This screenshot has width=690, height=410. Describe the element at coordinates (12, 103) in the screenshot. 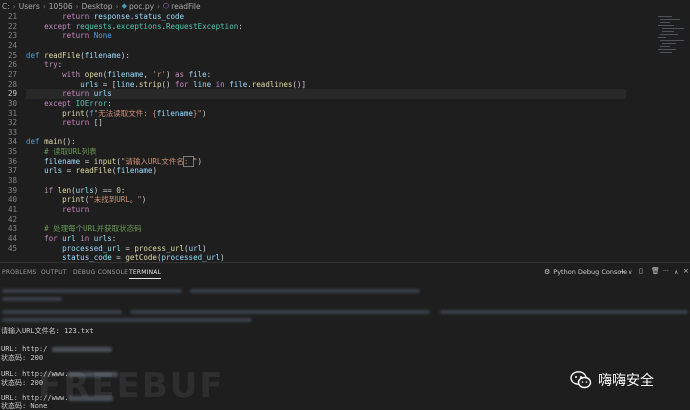

I see `line-number: 30` at that location.